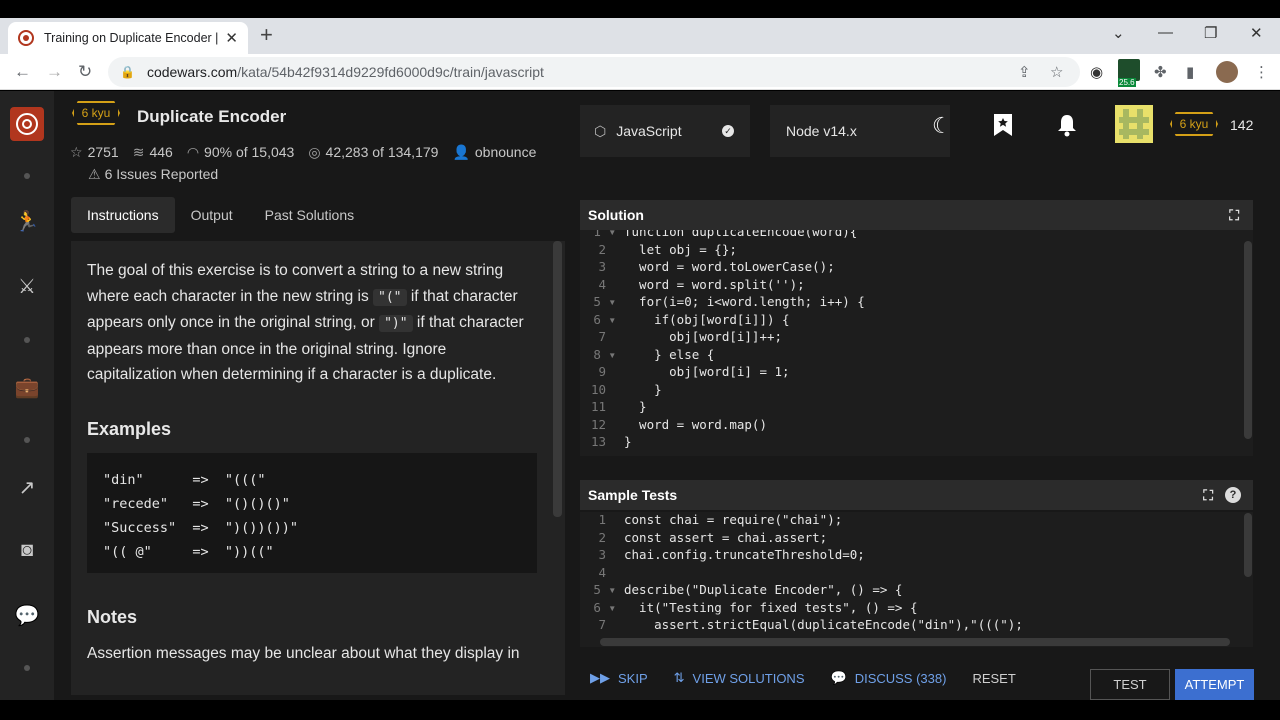 Image resolution: width=1280 pixels, height=720 pixels. Describe the element at coordinates (726, 537) in the screenshot. I see `code-line: const assert = chai.assert;` at that location.